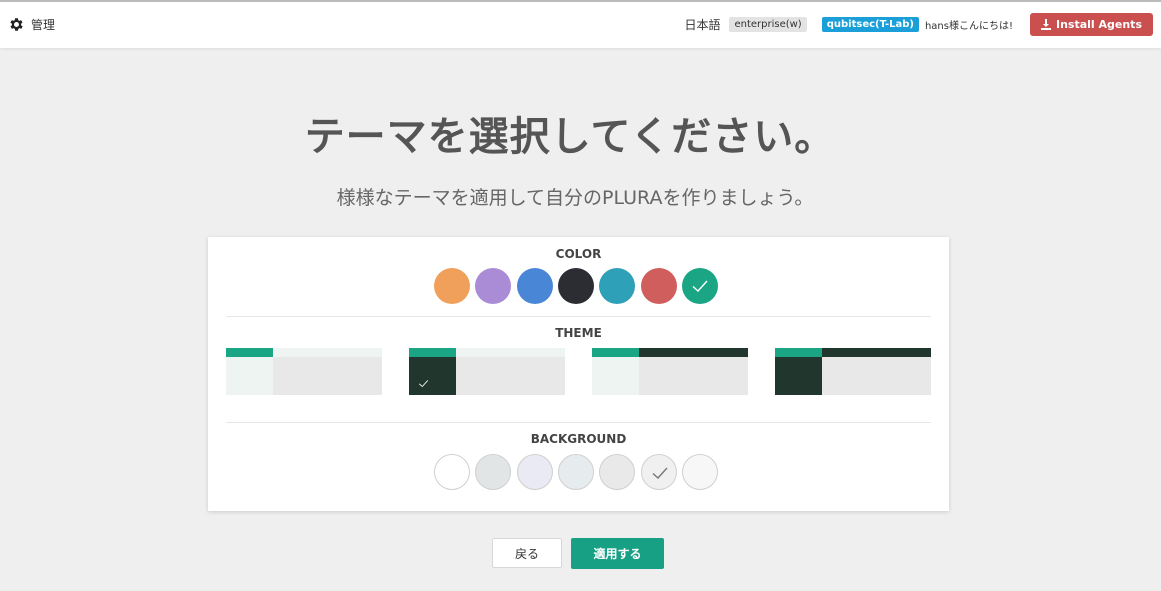 This screenshot has height=591, width=1161. Describe the element at coordinates (570, 137) in the screenshot. I see `page-title: テーマを選択してください。` at that location.